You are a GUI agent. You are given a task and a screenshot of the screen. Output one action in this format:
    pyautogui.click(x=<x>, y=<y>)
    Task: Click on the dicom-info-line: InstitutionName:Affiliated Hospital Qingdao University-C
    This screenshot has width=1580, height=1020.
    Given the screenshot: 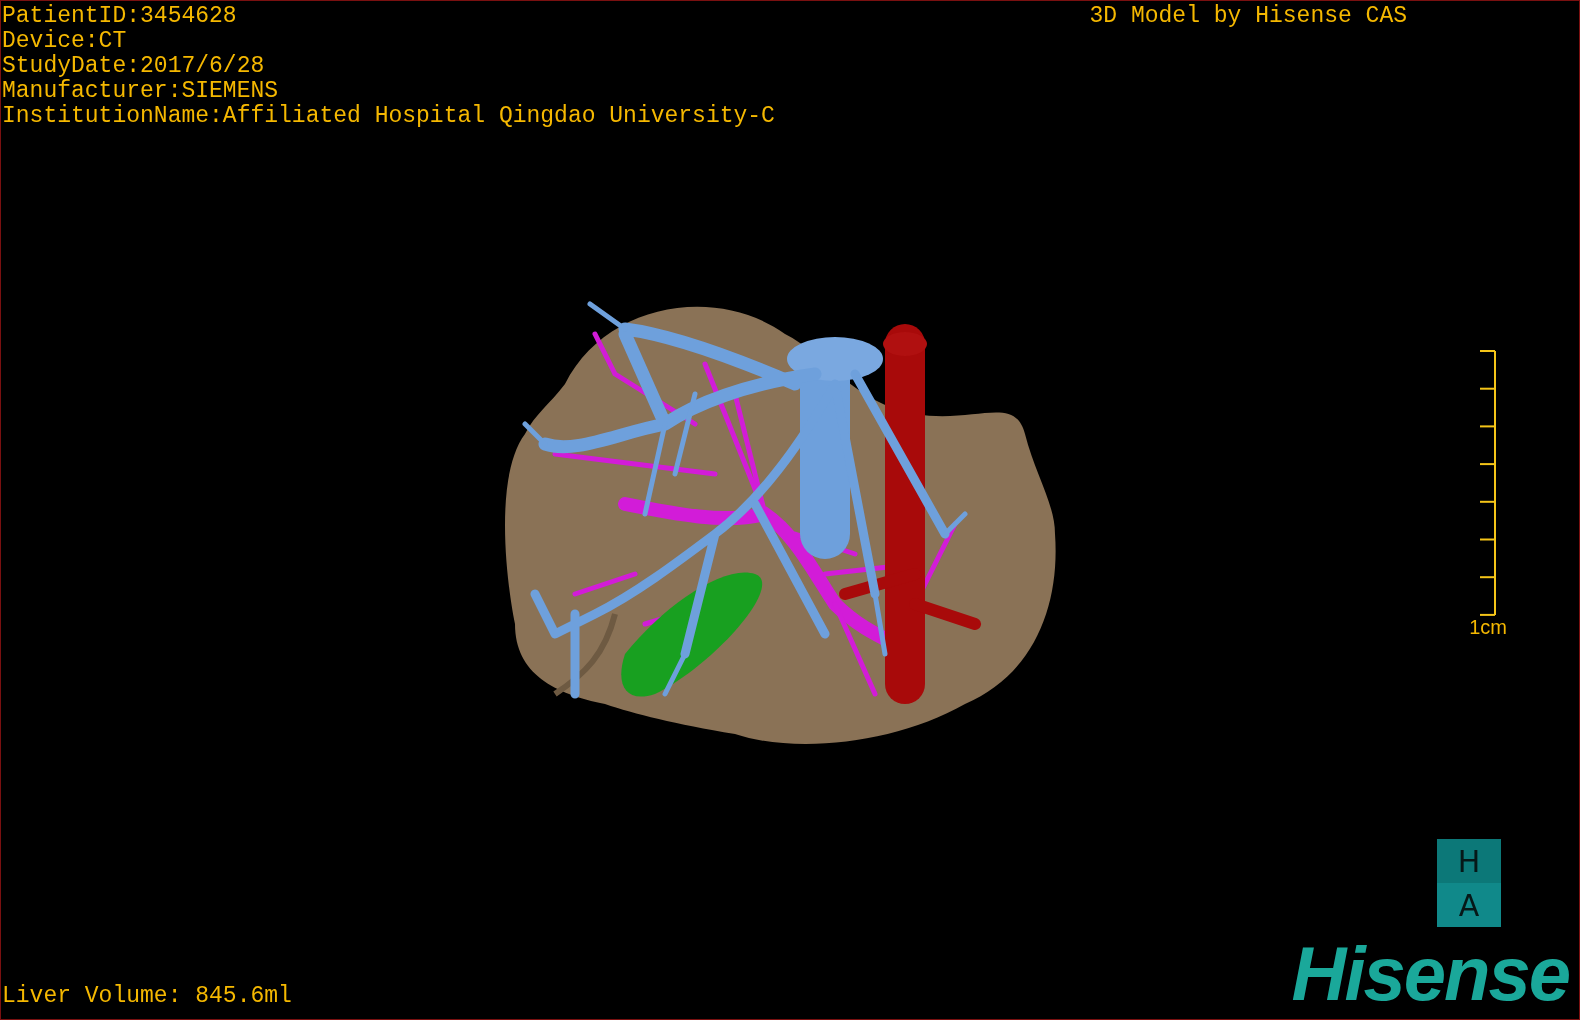 What is the action you would take?
    pyautogui.click(x=388, y=116)
    